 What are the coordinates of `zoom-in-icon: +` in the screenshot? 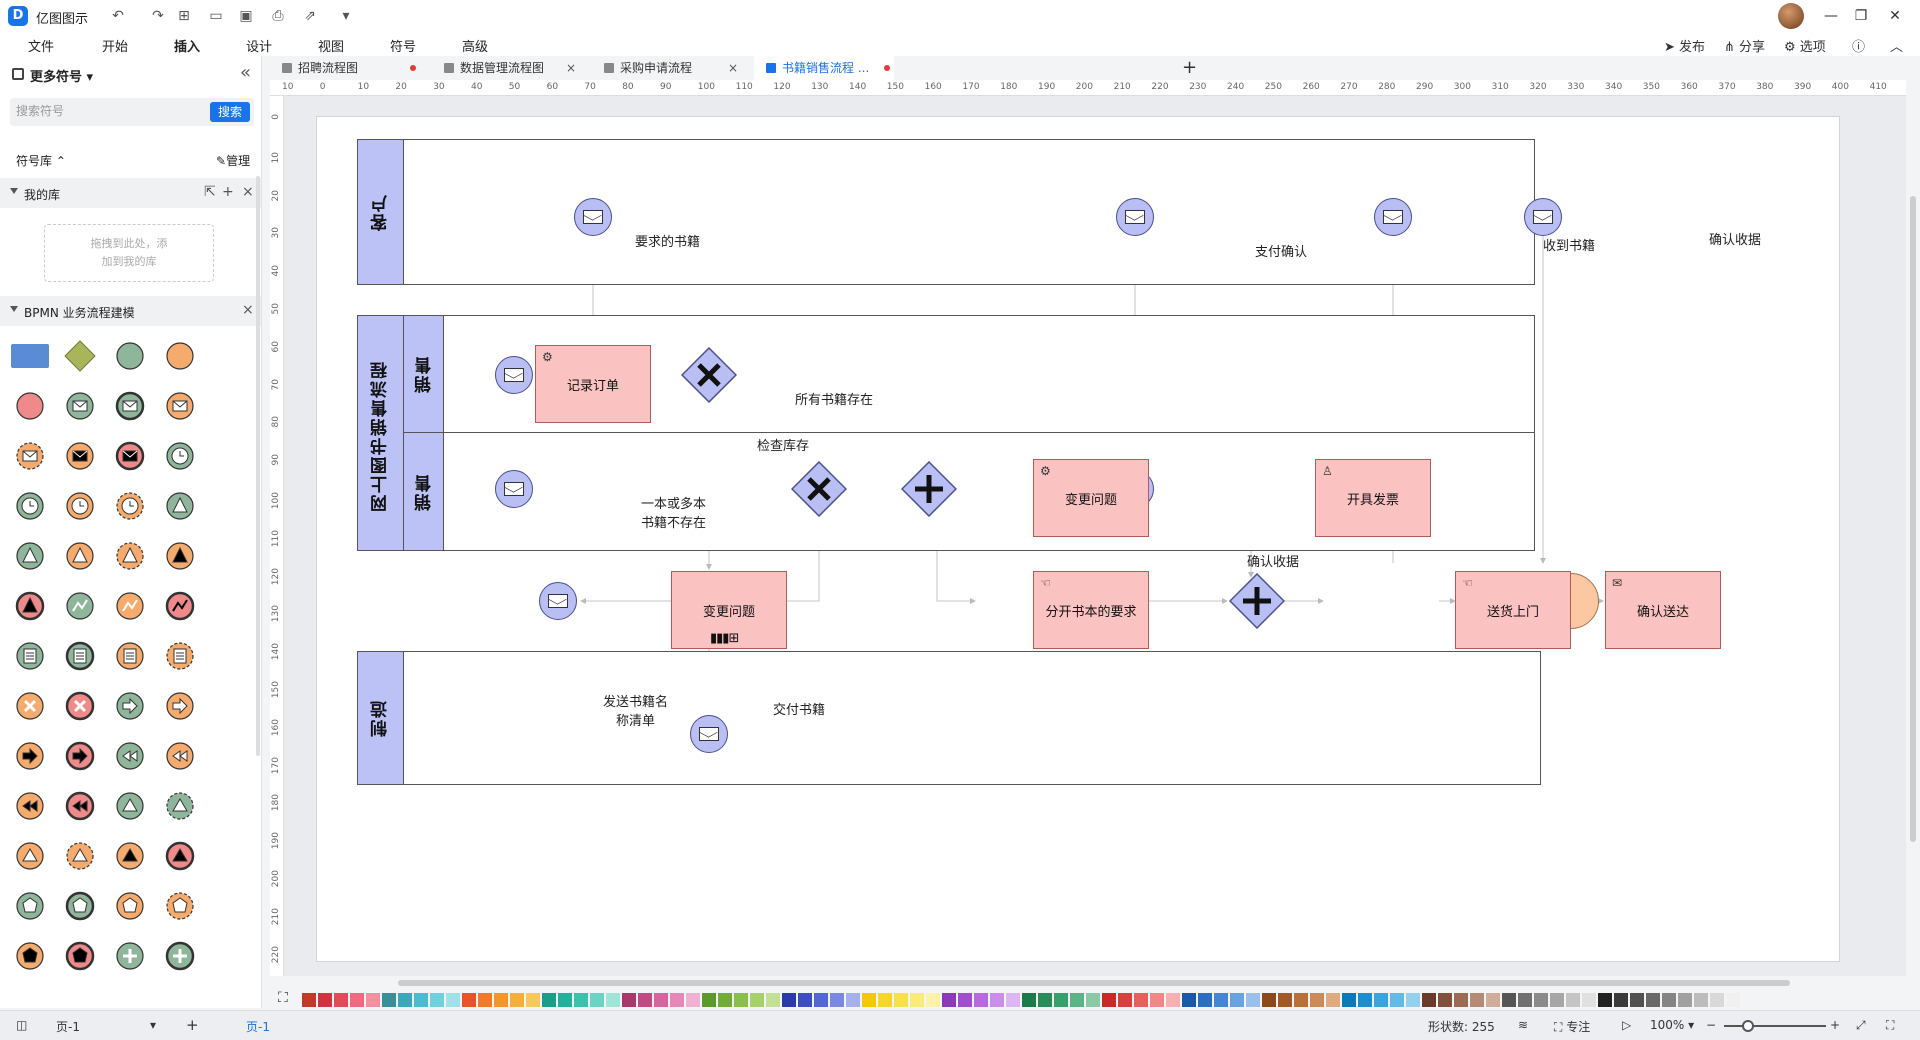 It's located at (1835, 1025).